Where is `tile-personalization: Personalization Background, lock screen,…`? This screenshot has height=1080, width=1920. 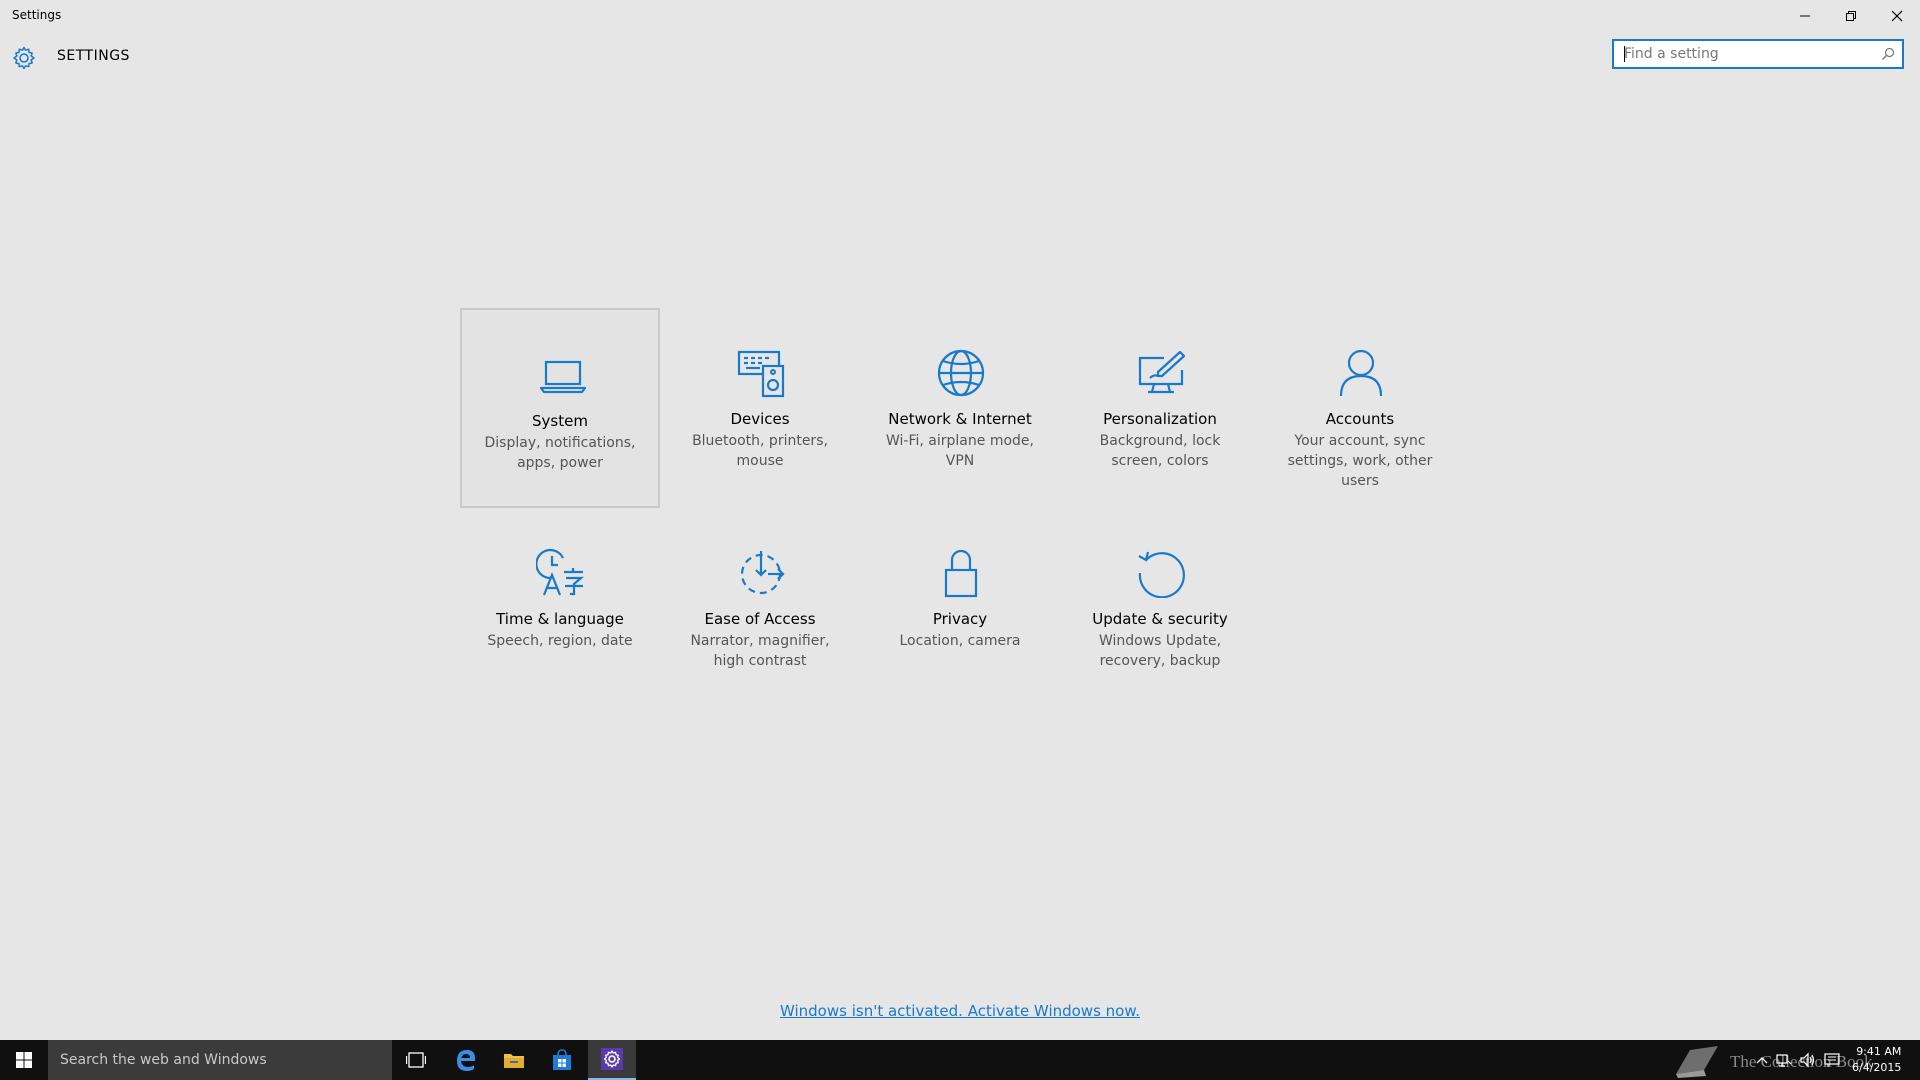
tile-personalization: Personalization Background, lock screen,… is located at coordinates (1160, 408).